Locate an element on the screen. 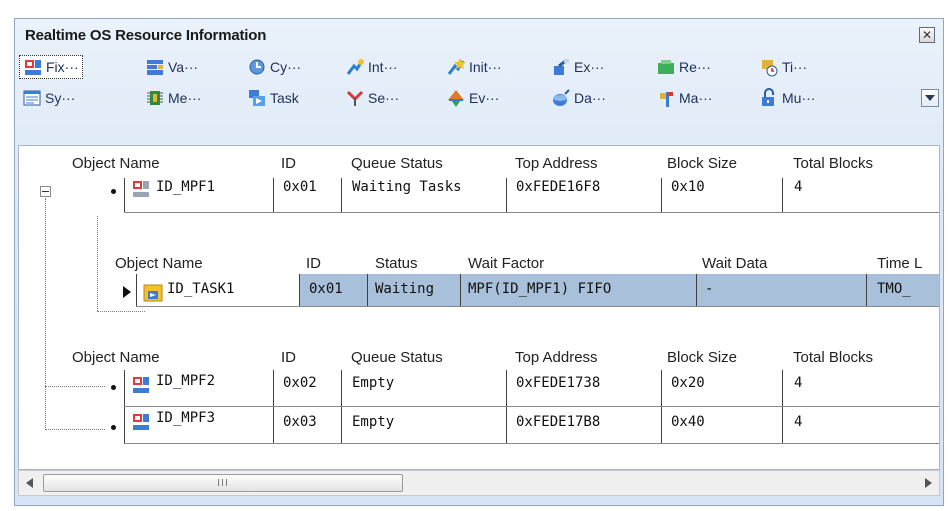 The image size is (949, 511). queue-status-cell: Waiting Tasks is located at coordinates (407, 187).